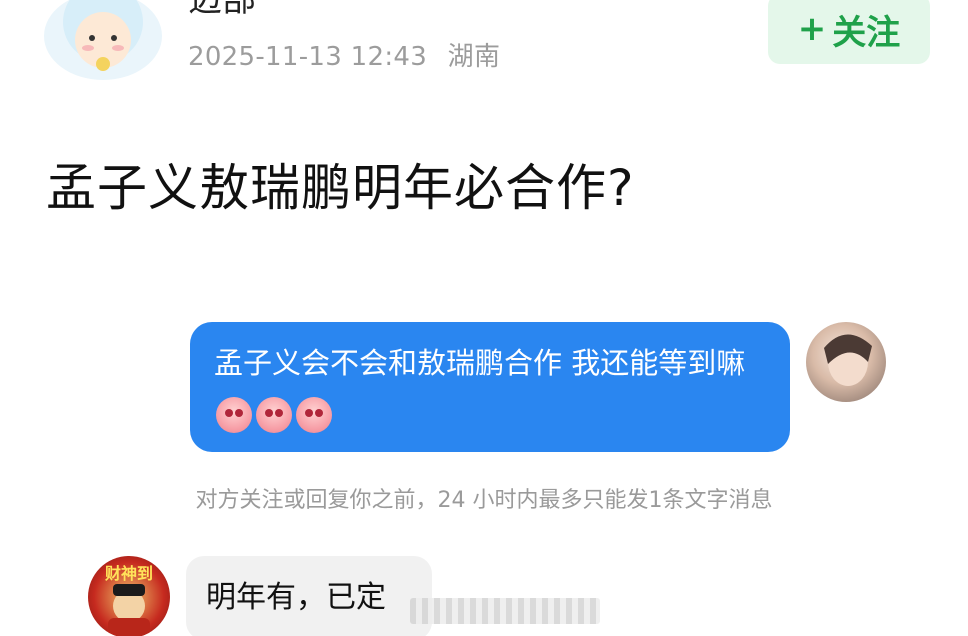 The width and height of the screenshot is (968, 636). What do you see at coordinates (866, 32) in the screenshot?
I see `follow-label: 关注` at bounding box center [866, 32].